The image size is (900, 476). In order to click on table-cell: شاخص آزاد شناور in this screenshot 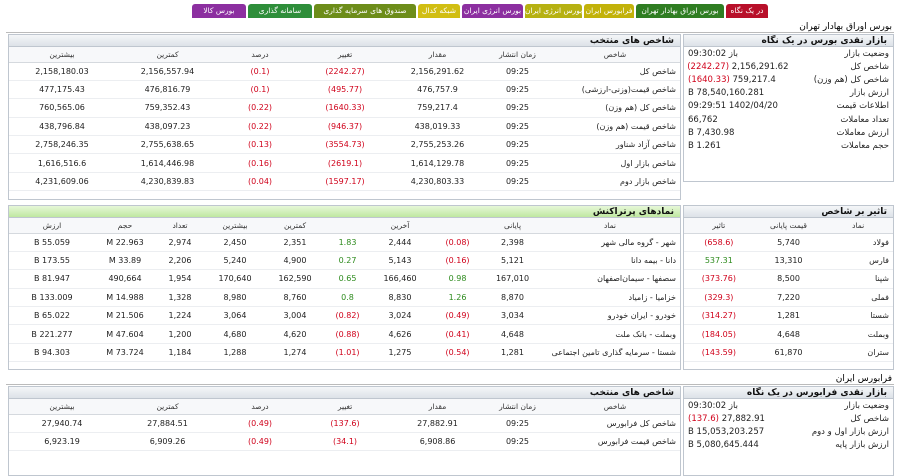, I will do `click(615, 145)`.